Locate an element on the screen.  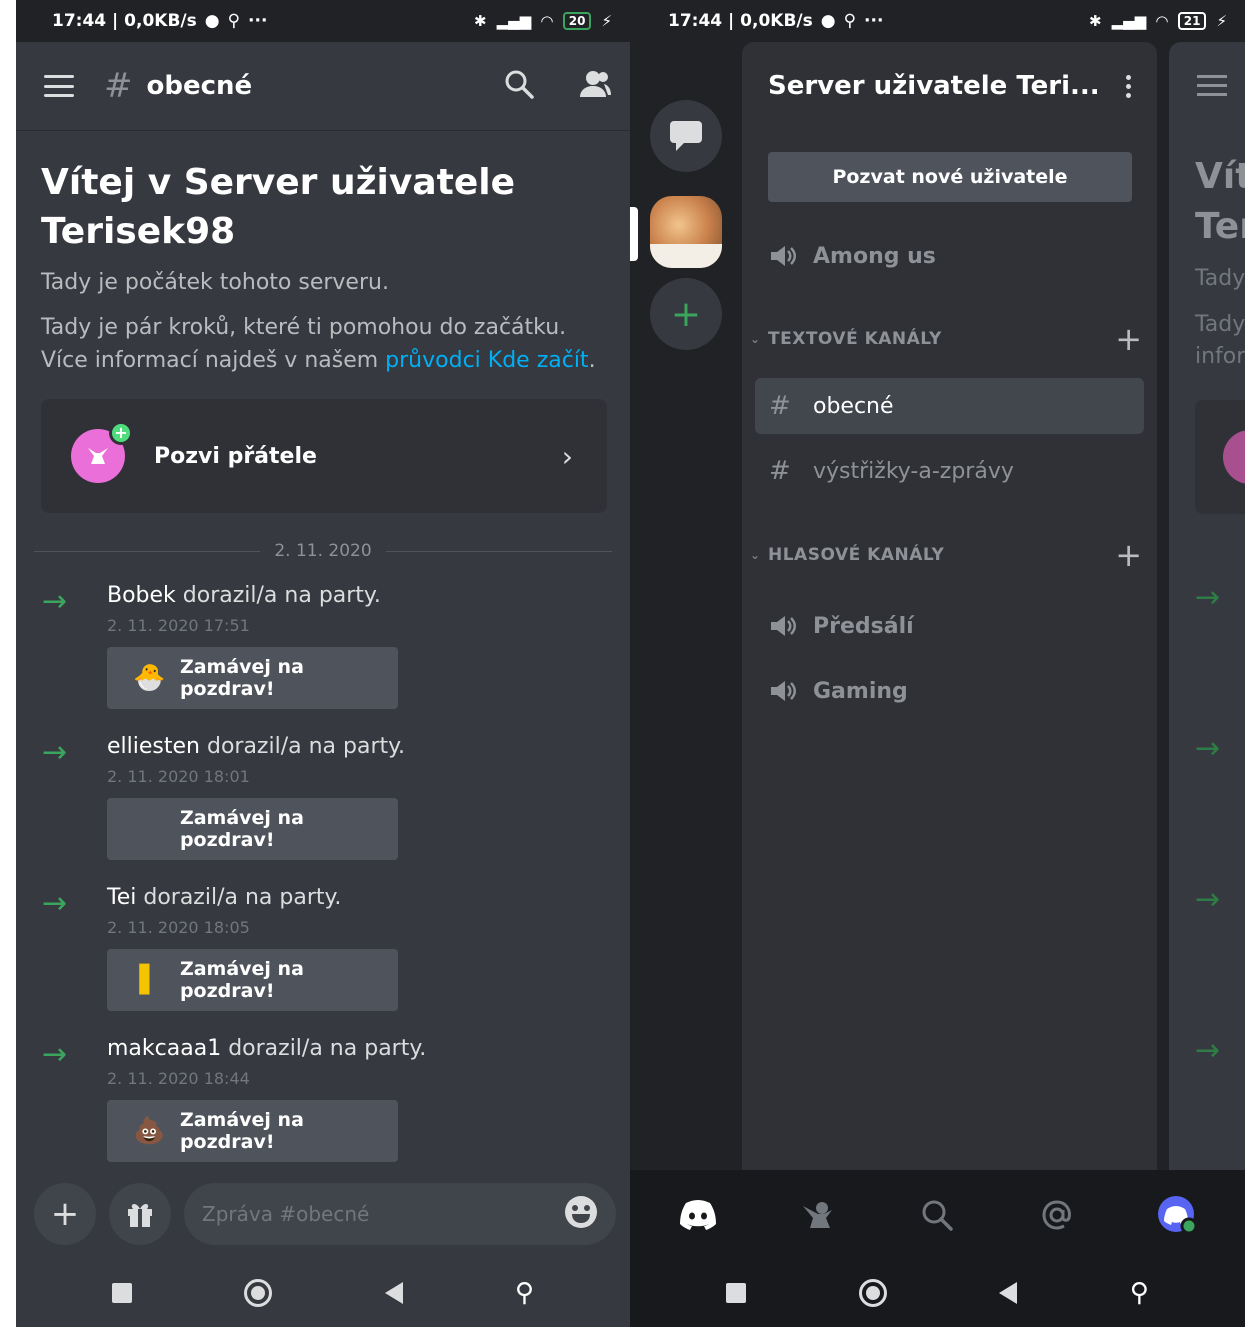
more-options-icon is located at coordinates (1128, 86).